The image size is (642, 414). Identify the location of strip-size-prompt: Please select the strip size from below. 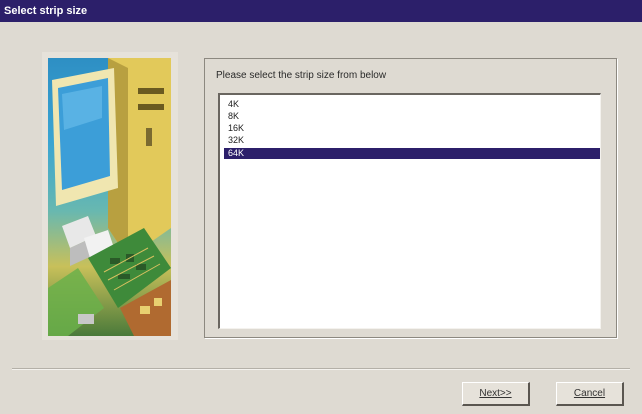
(301, 75).